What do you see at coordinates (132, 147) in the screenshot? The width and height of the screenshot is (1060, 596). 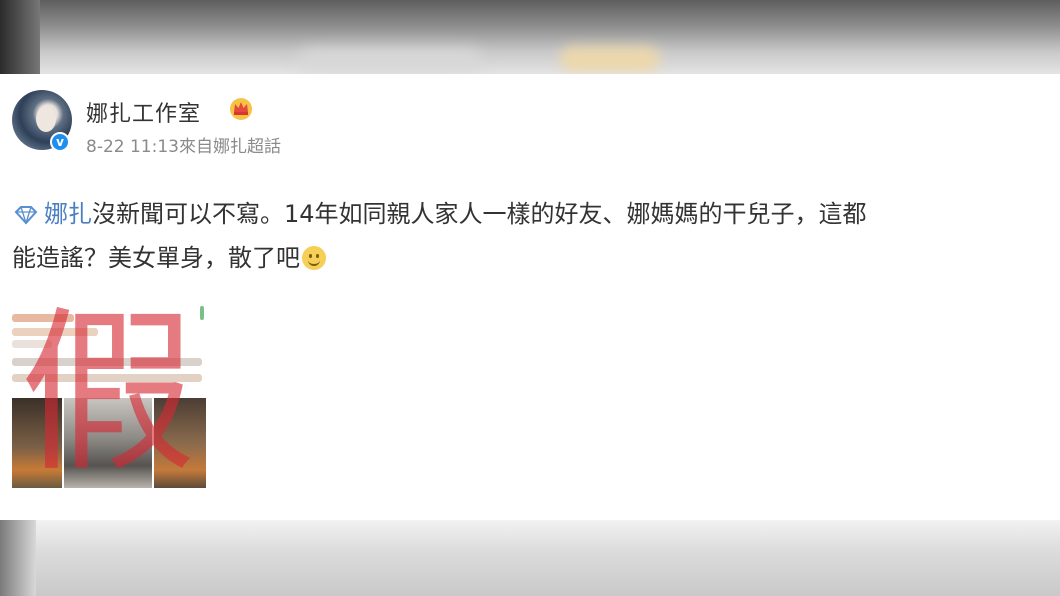 I see `post-time: 8-22 11:13` at bounding box center [132, 147].